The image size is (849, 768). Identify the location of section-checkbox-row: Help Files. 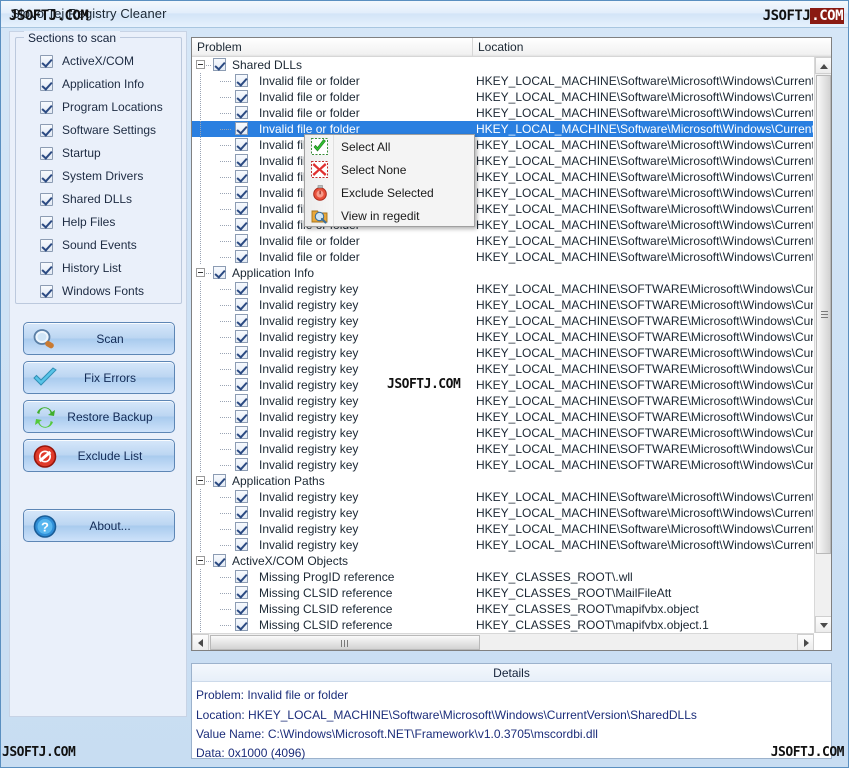
(77, 222).